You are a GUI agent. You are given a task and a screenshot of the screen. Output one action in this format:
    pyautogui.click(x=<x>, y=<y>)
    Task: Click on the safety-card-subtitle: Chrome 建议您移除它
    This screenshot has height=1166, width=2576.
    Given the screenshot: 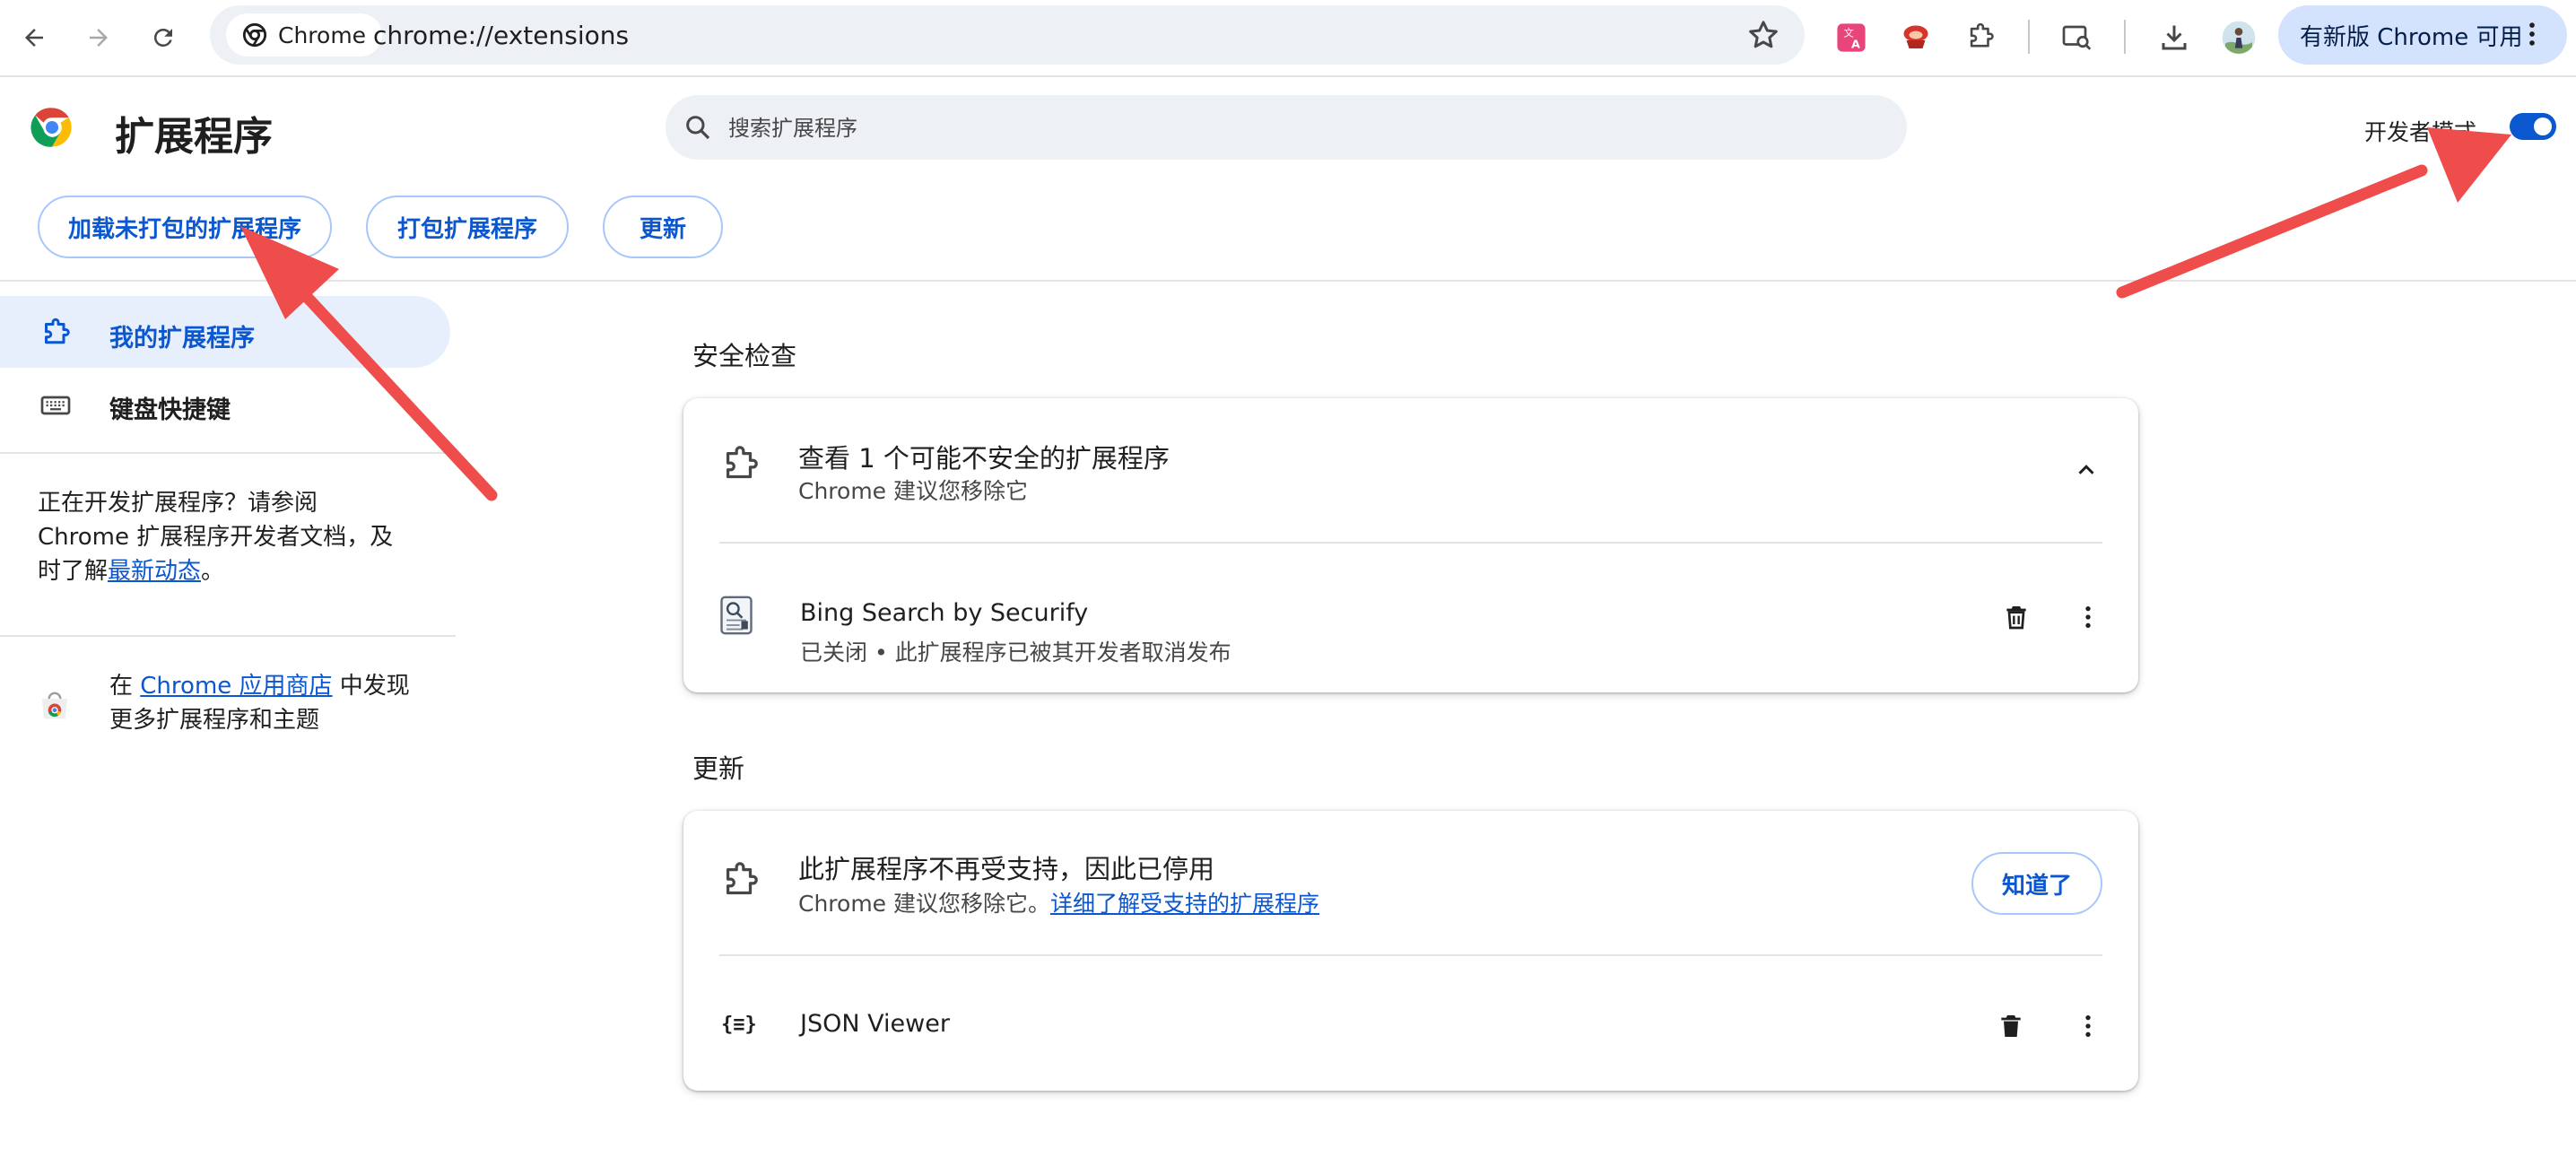 What is the action you would take?
    pyautogui.click(x=913, y=491)
    